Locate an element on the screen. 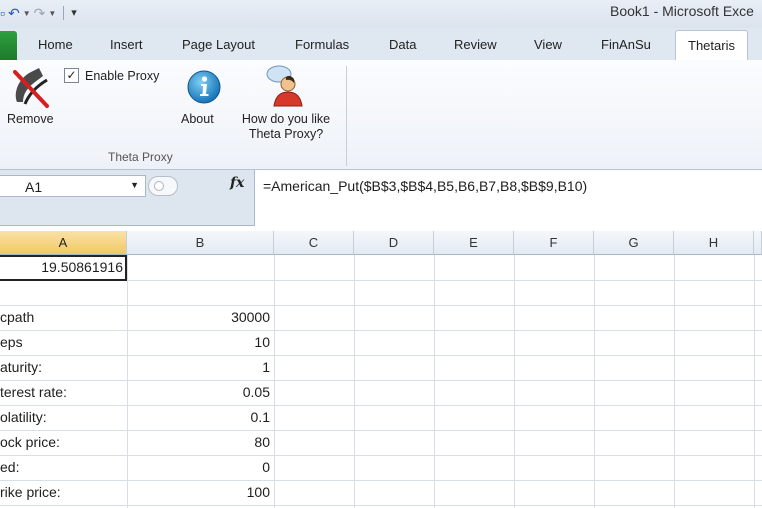 This screenshot has width=762, height=508. formula-bar-resize-handle is located at coordinates (163, 186).